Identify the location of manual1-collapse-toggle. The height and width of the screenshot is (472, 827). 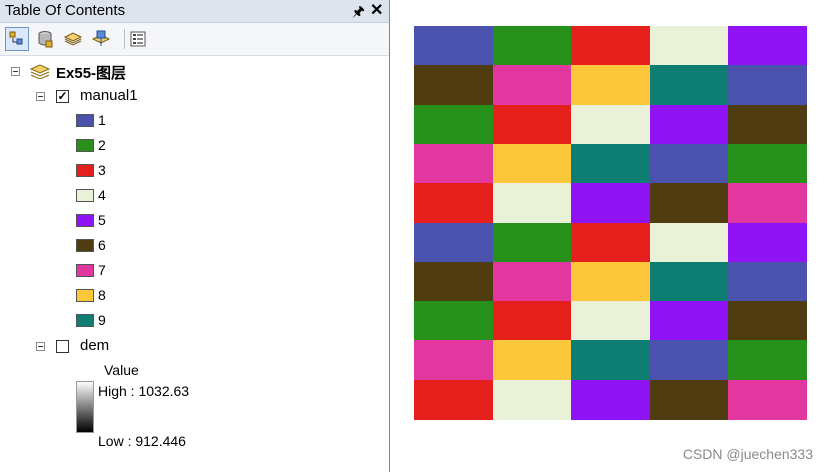
(40, 96).